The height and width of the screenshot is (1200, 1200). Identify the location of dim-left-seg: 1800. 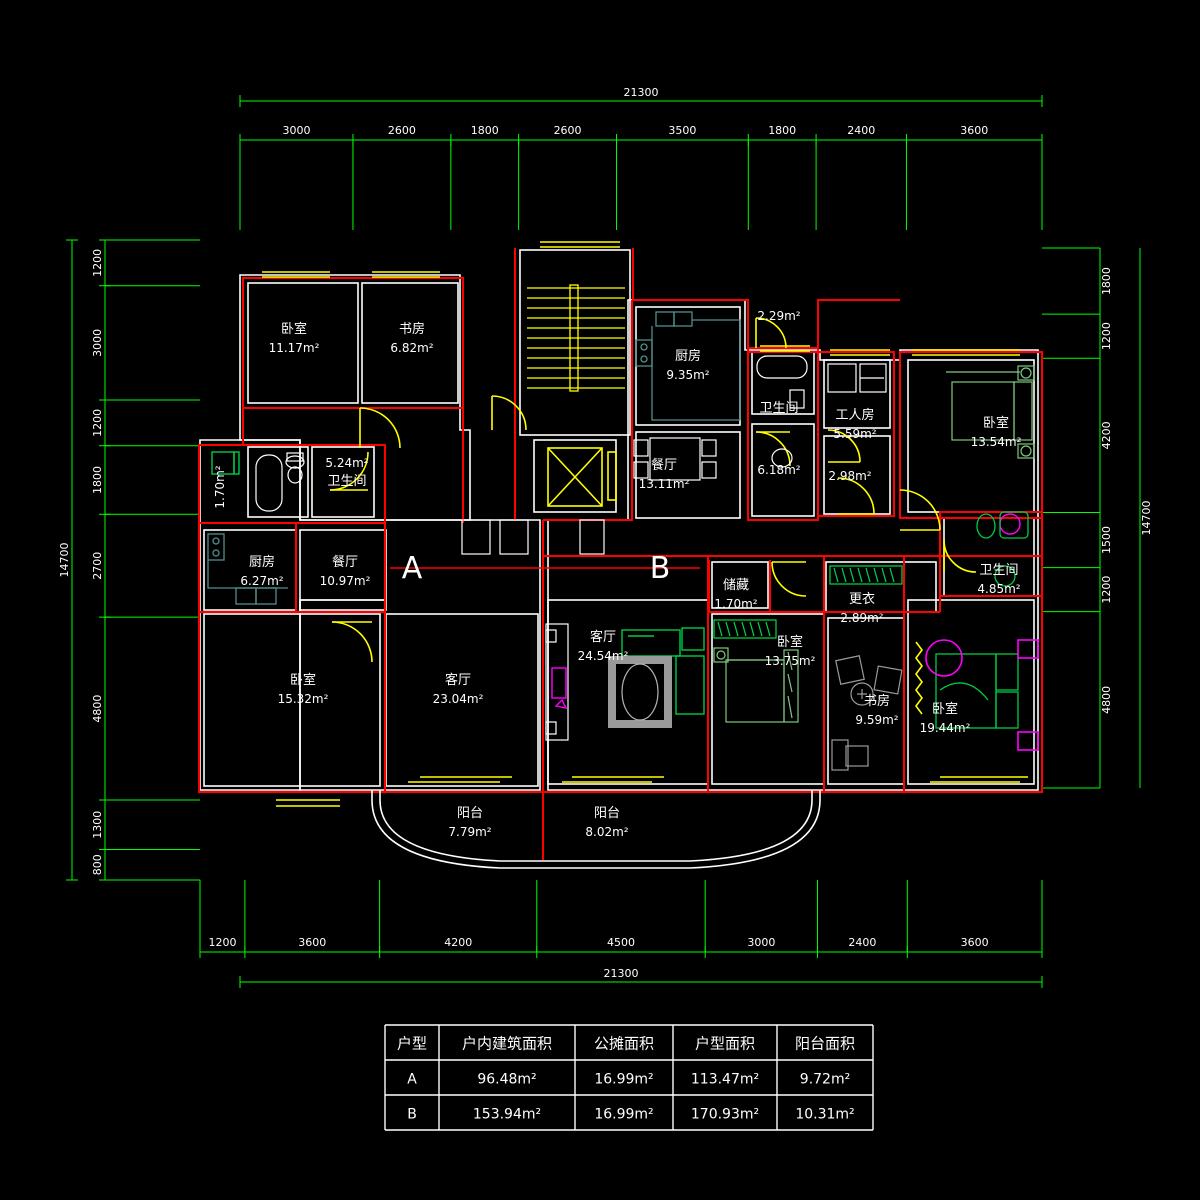
(97, 480).